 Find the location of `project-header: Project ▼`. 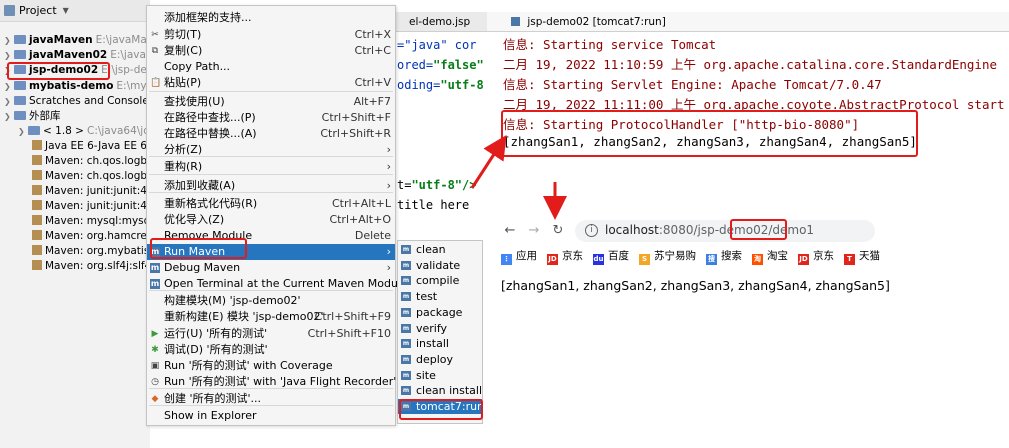

project-header: Project ▼ is located at coordinates (75, 11).